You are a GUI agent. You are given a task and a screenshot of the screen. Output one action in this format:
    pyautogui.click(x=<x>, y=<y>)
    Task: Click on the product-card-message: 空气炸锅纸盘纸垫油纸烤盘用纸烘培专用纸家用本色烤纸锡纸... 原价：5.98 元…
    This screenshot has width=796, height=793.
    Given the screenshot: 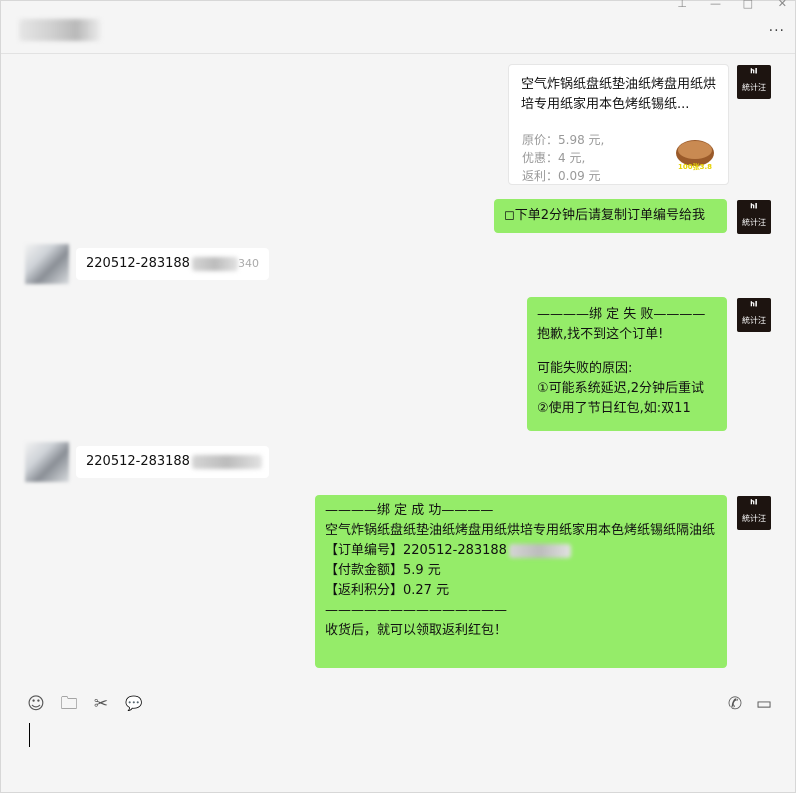 What is the action you would take?
    pyautogui.click(x=618, y=124)
    